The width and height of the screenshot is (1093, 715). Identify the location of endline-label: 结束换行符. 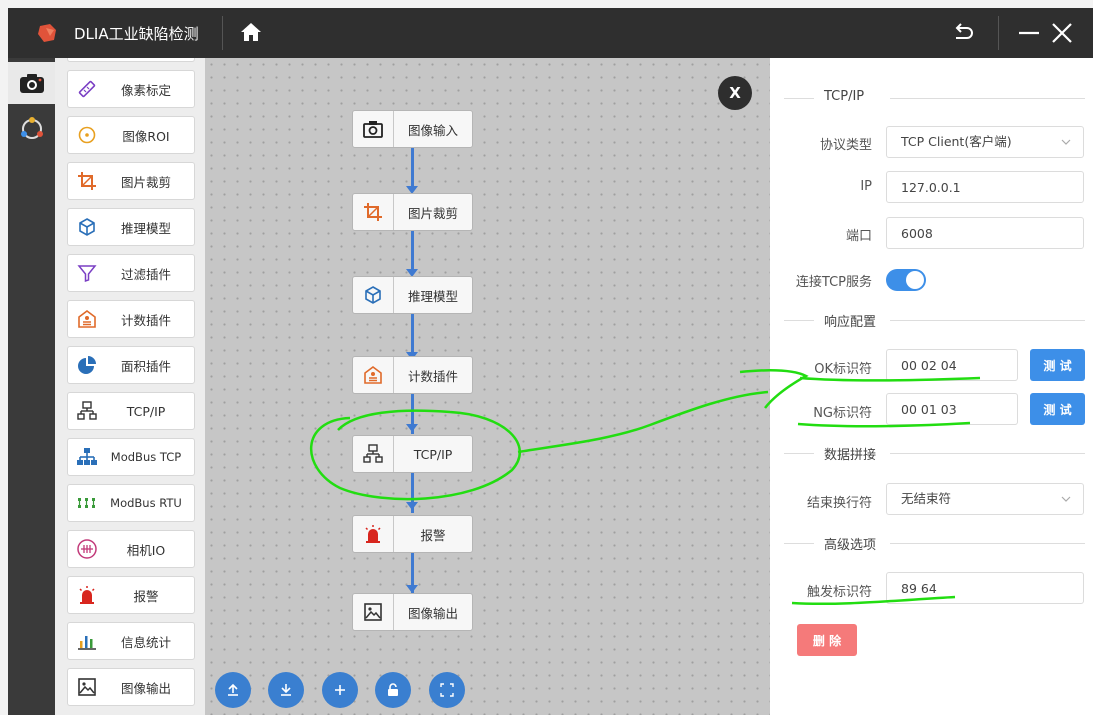
(839, 503).